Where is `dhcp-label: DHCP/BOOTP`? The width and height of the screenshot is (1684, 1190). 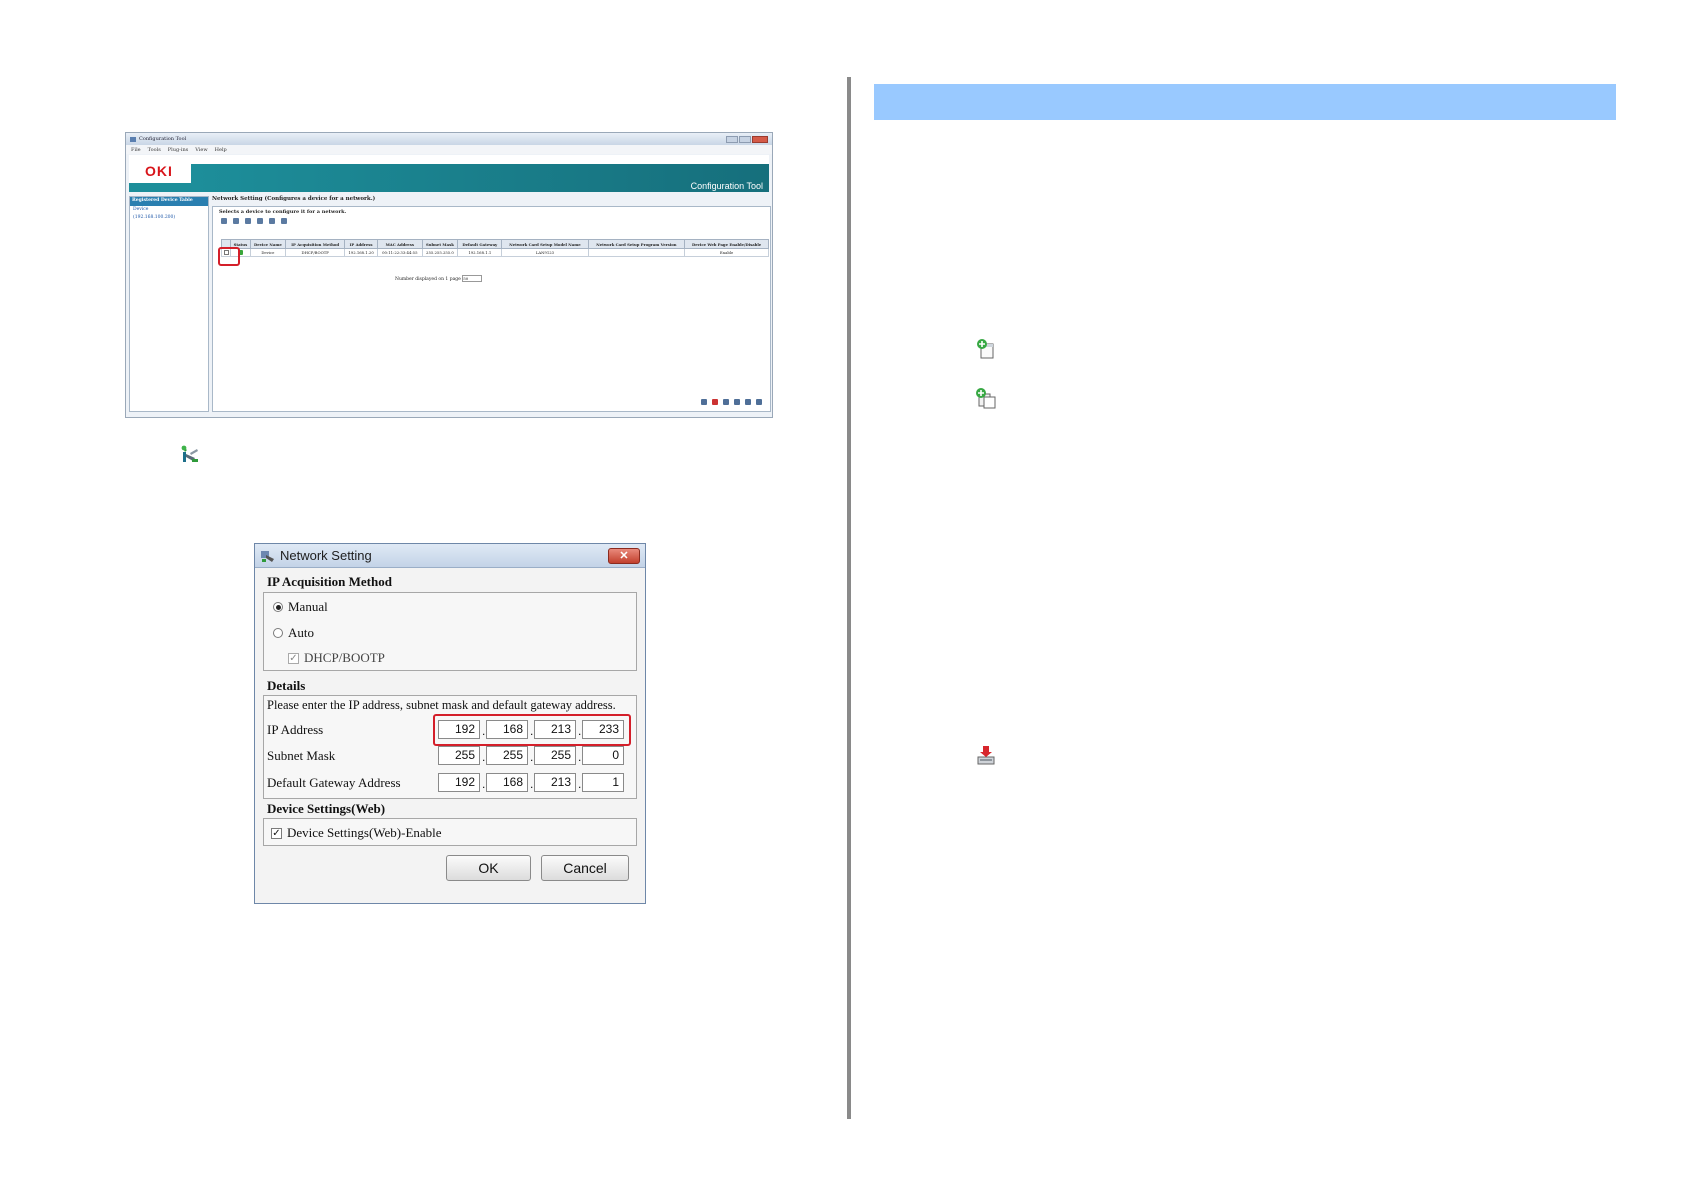
dhcp-label: DHCP/BOOTP is located at coordinates (344, 657).